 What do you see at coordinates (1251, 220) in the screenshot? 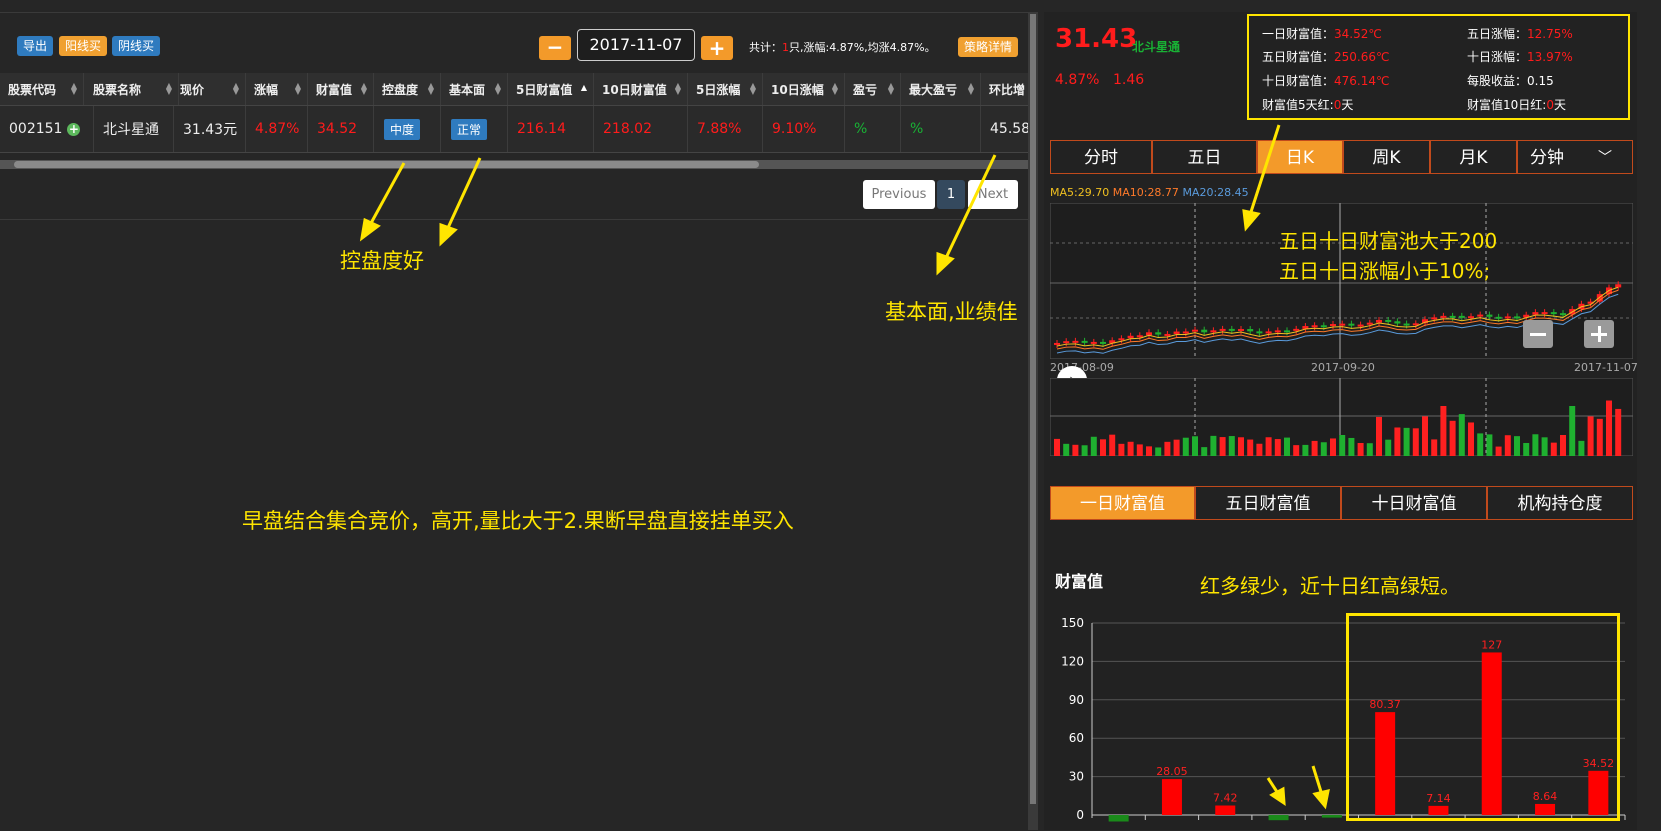
I see `arrowhead-pool` at bounding box center [1251, 220].